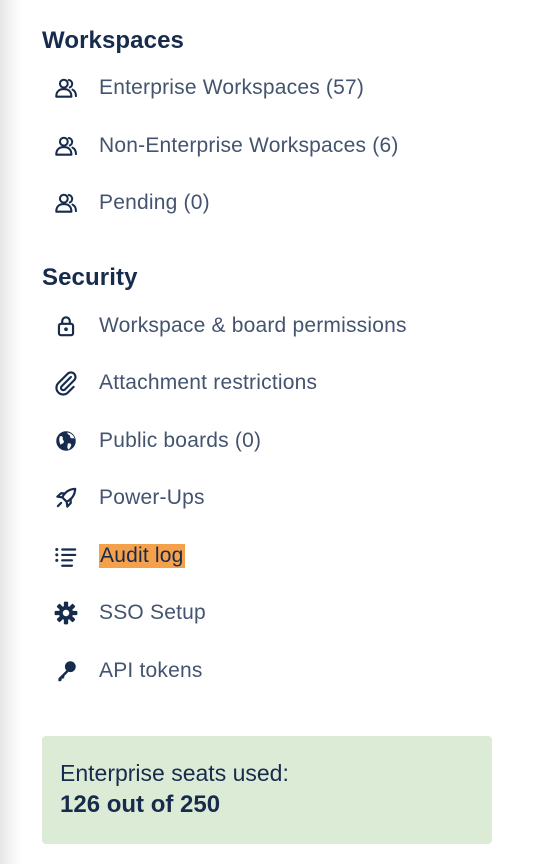 This screenshot has width=540, height=864. I want to click on nav-public-boards: Public boards (0), so click(262, 441).